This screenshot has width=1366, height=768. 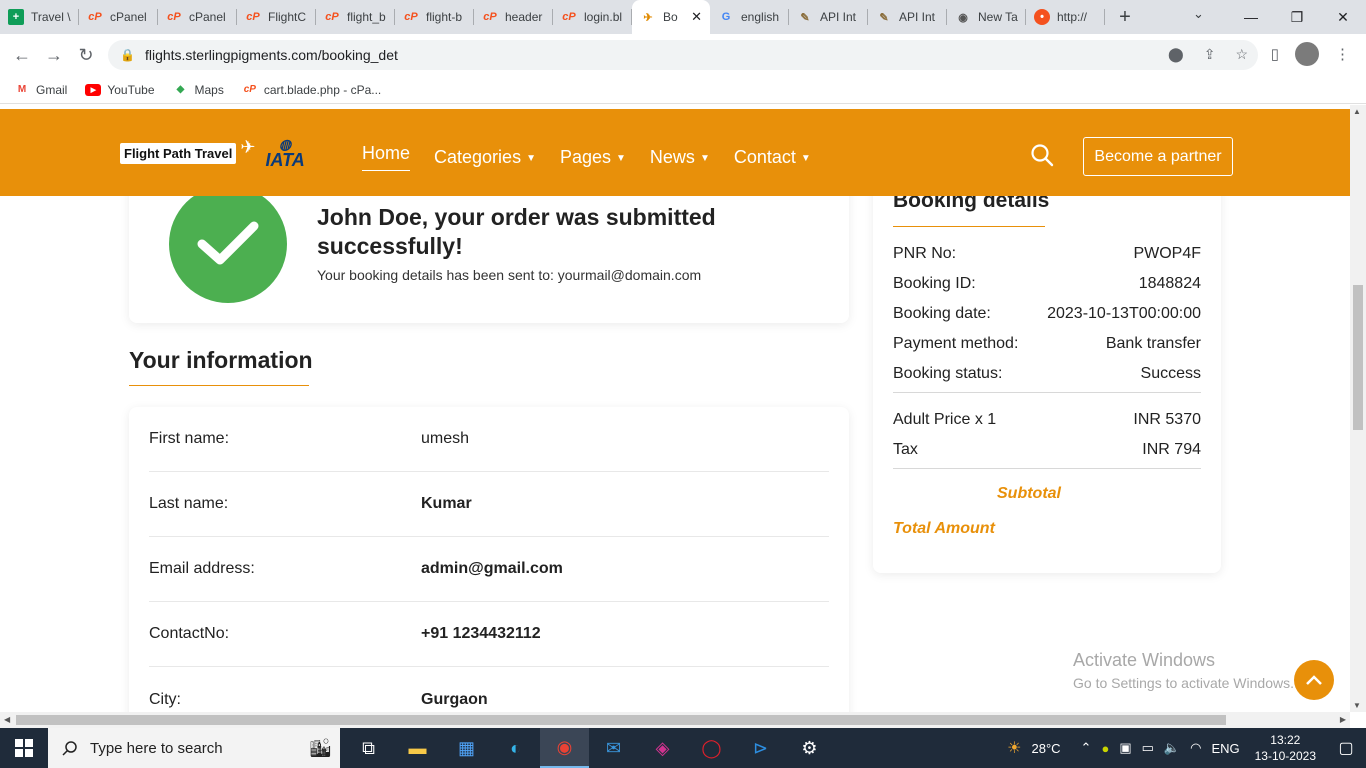 I want to click on browser-tab: cP login.bl, so click(x=592, y=17).